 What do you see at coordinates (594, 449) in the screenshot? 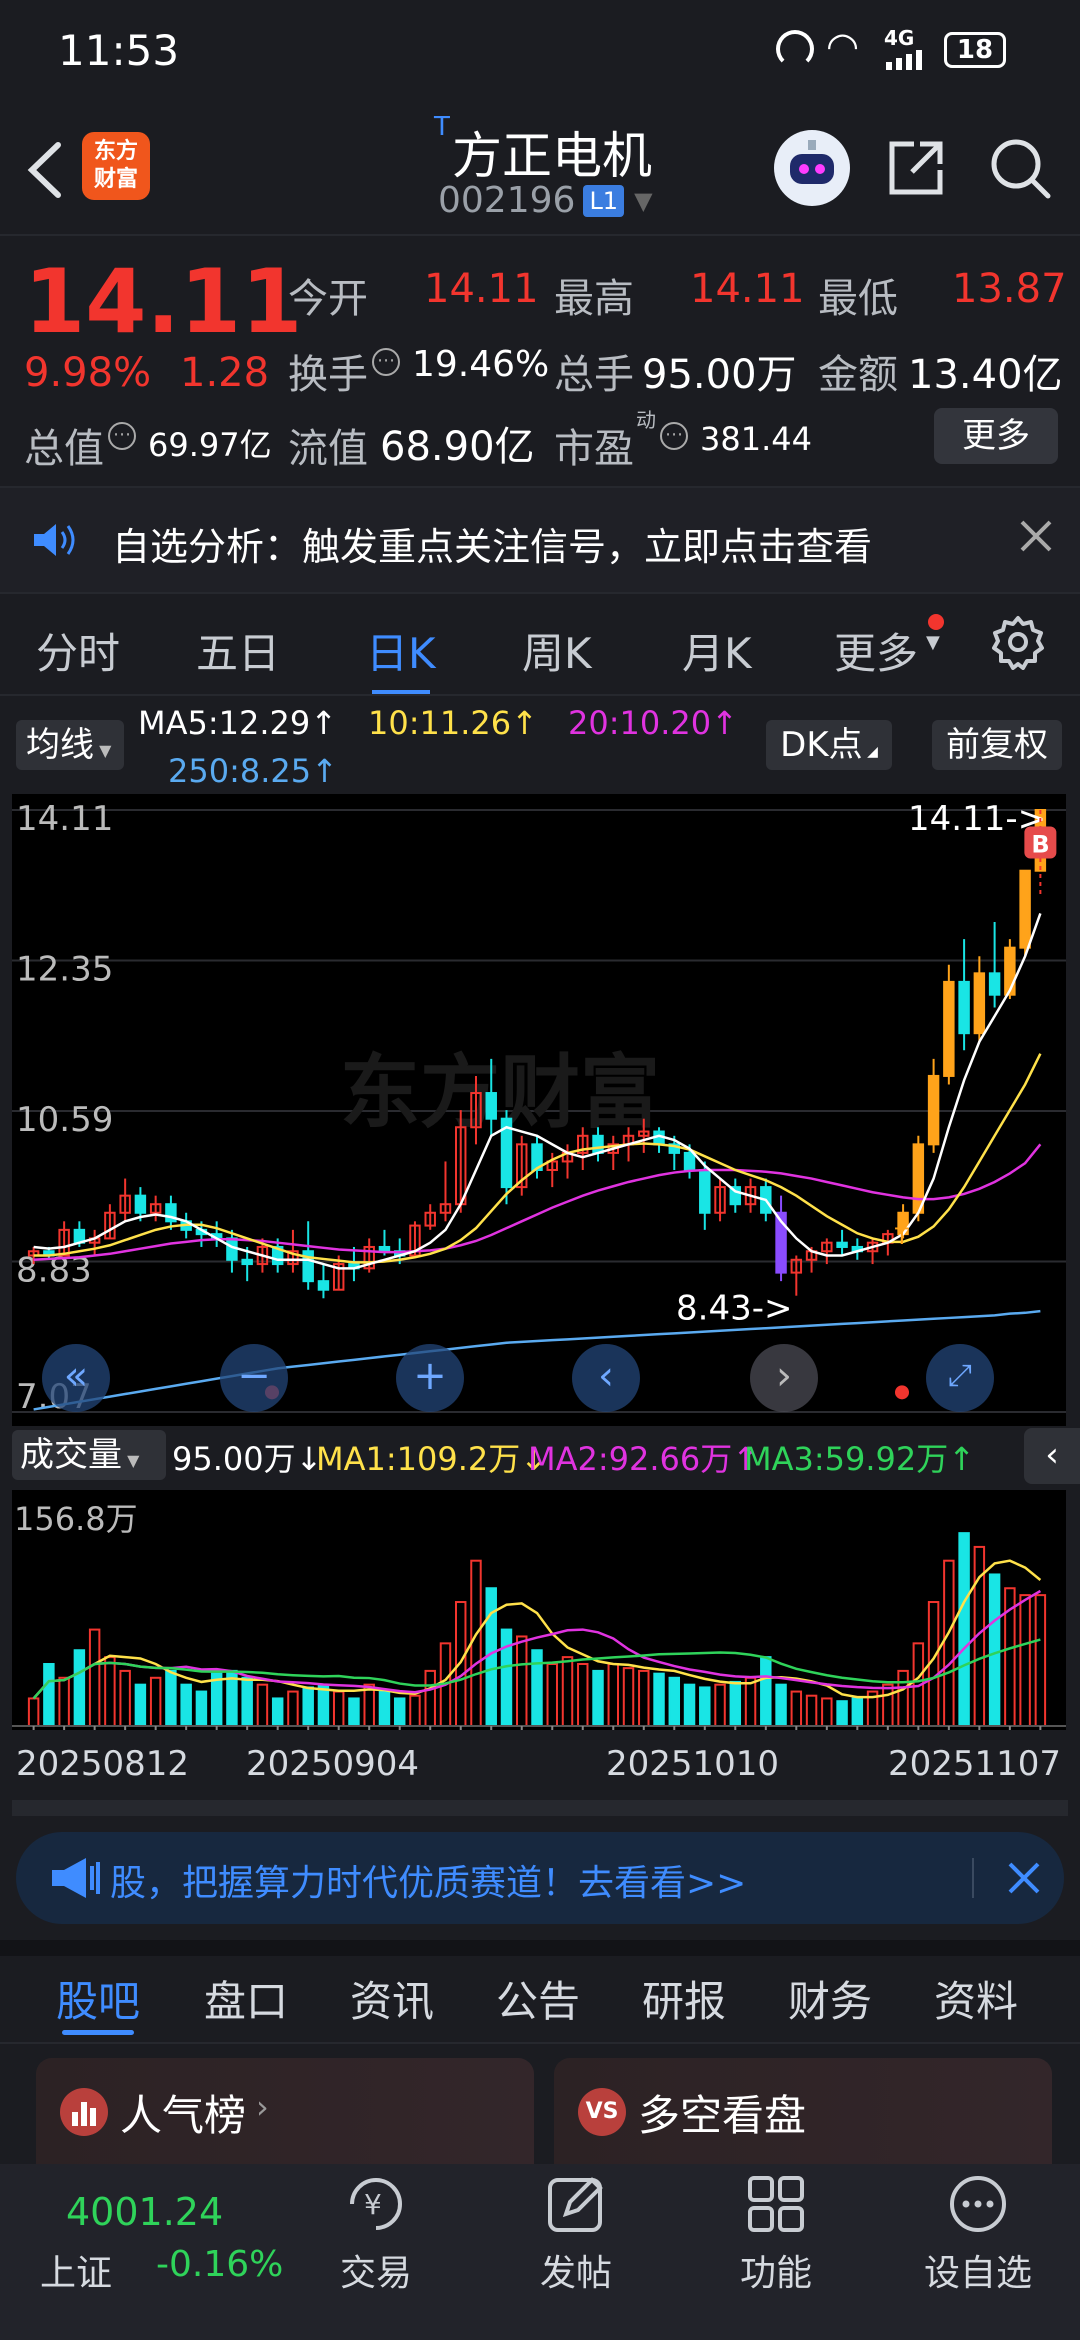
I see `pe-label: 市盈` at bounding box center [594, 449].